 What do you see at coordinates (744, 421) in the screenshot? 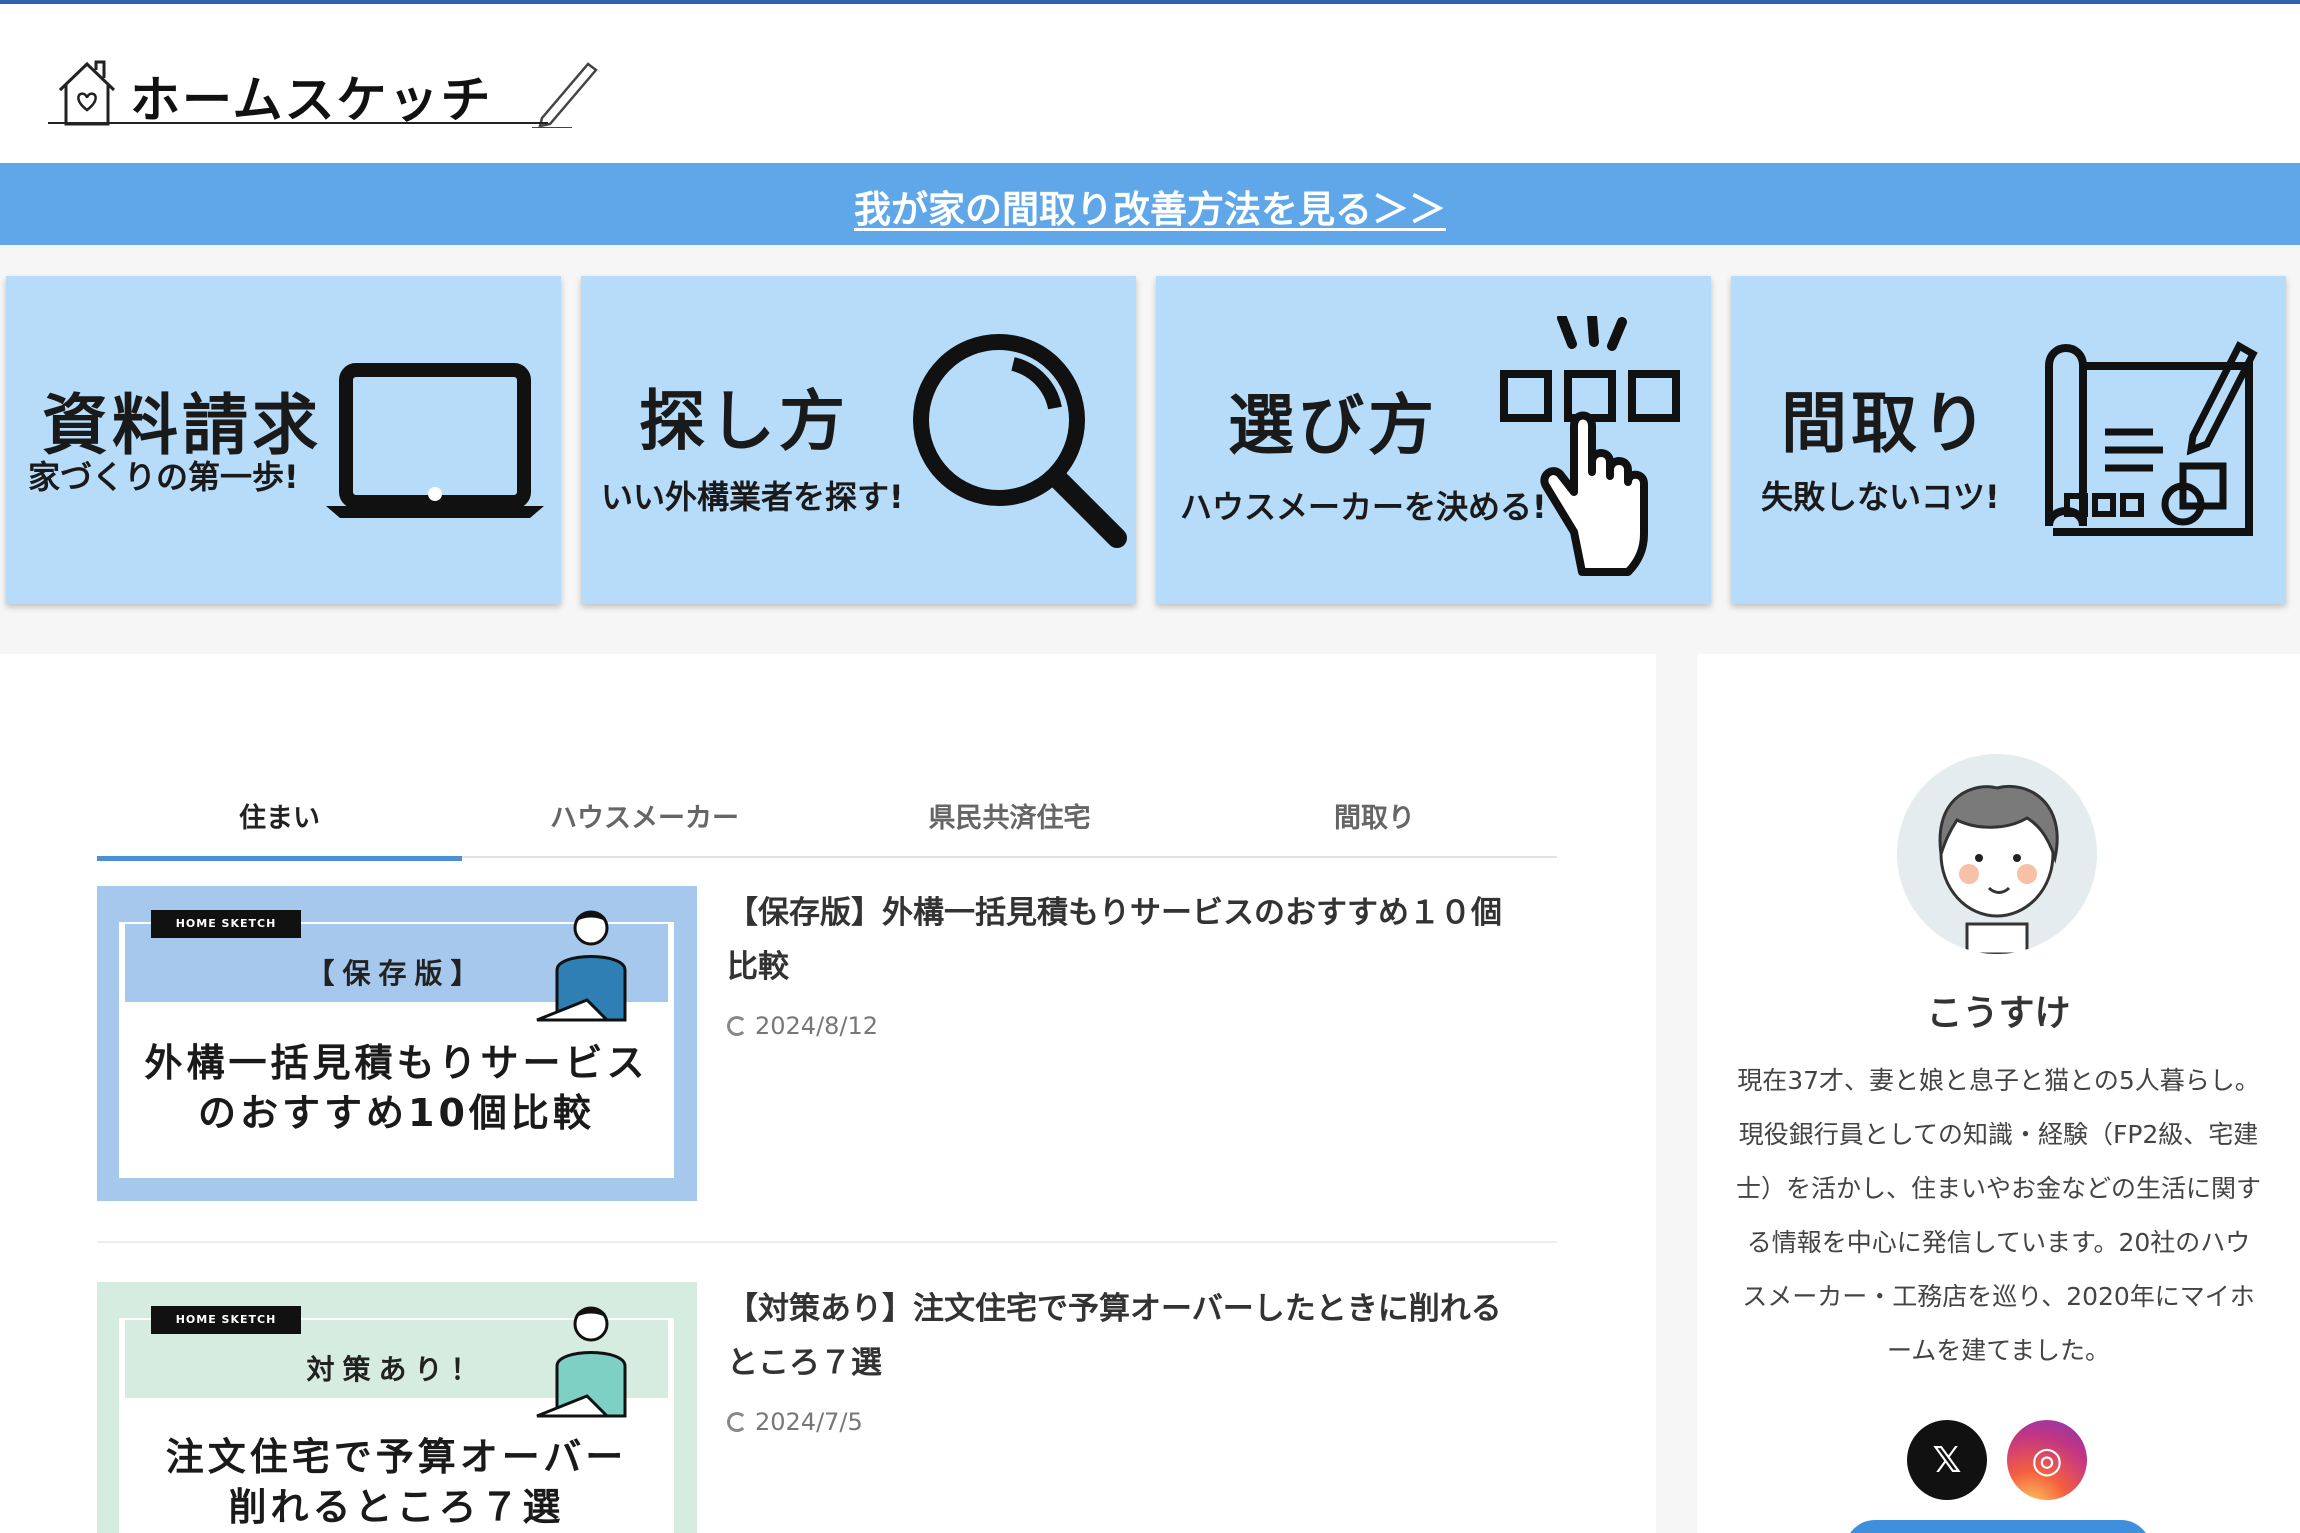
I see `card-title: 探し方` at bounding box center [744, 421].